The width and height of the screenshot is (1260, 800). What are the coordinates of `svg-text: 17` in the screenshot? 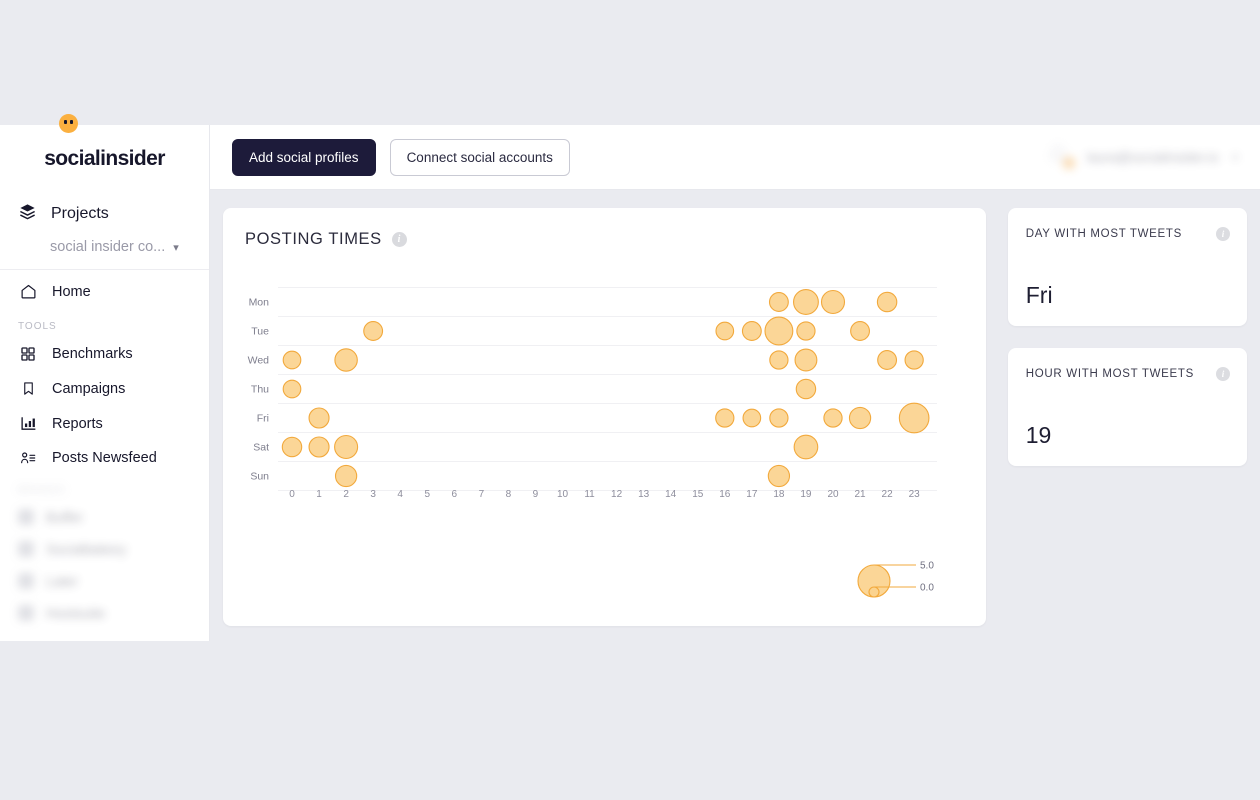 It's located at (752, 494).